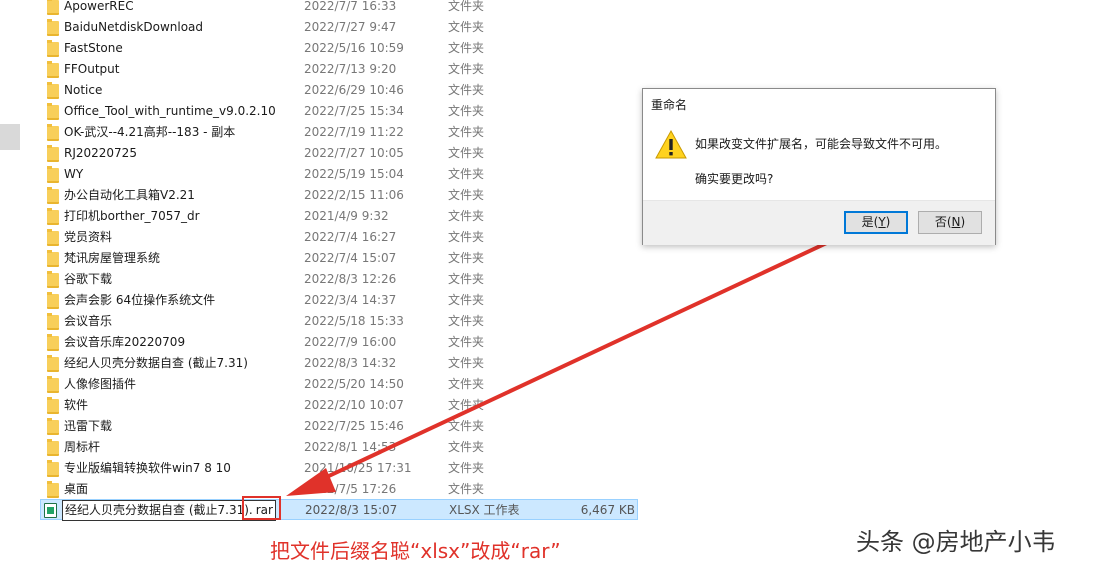 The width and height of the screenshot is (1104, 568). What do you see at coordinates (819, 222) in the screenshot?
I see `dialog-footer: 是(Y) 否(N)` at bounding box center [819, 222].